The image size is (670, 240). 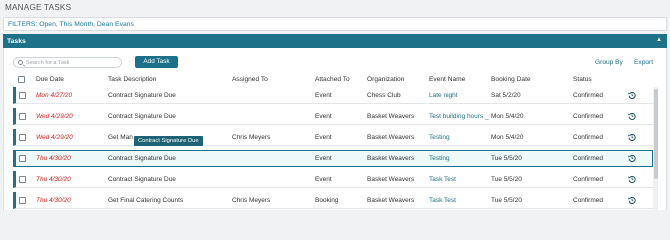 I want to click on group-by-link: Group By, so click(x=609, y=62).